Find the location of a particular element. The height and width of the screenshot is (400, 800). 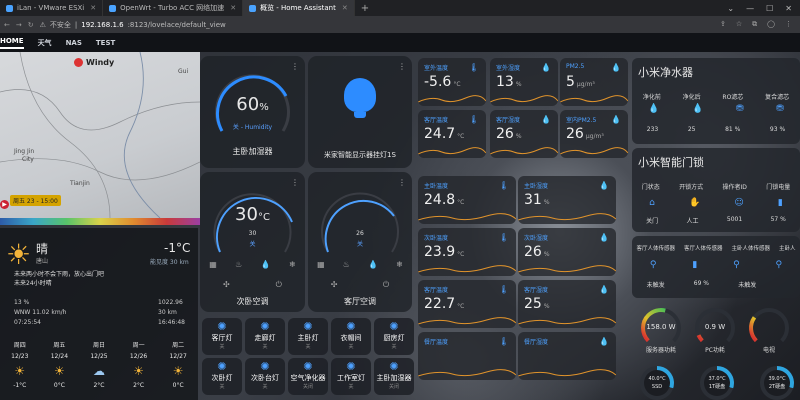

sensor-card: 餐厅温度 🌡 is located at coordinates (467, 356).